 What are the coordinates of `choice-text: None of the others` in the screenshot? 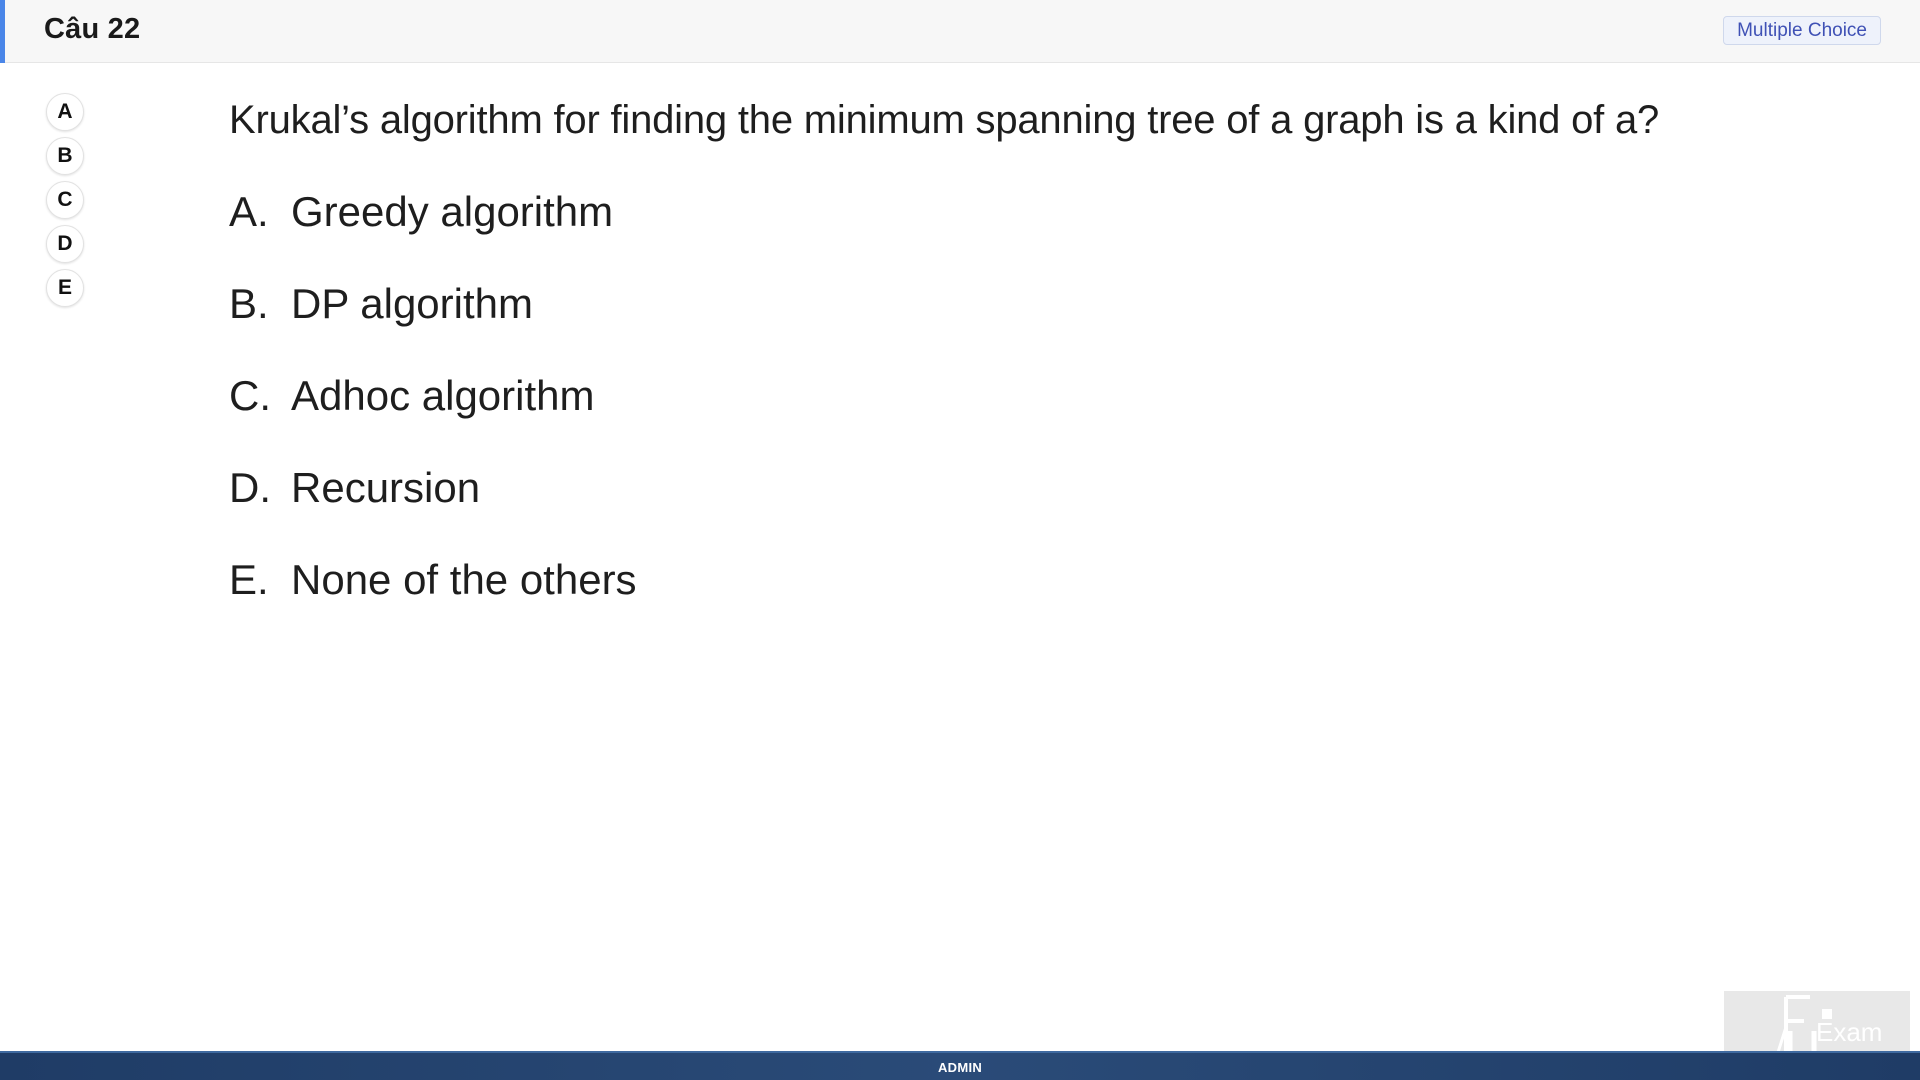 It's located at (464, 579).